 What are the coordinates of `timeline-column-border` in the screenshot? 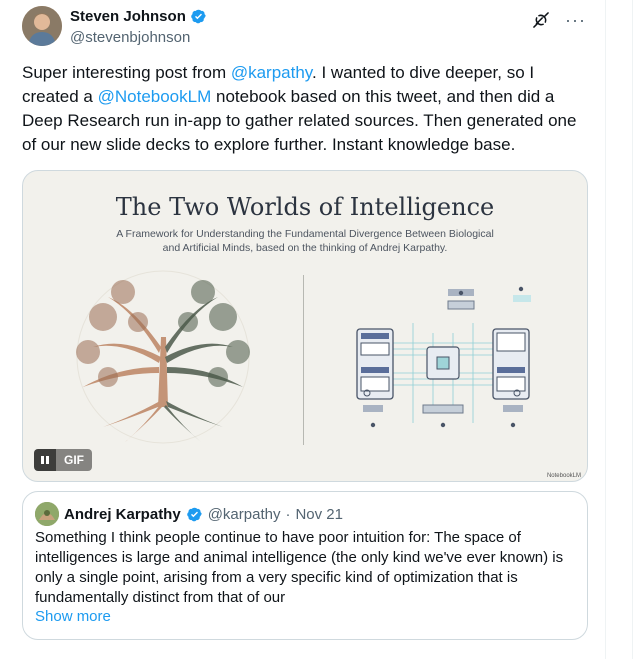 It's located at (605, 329).